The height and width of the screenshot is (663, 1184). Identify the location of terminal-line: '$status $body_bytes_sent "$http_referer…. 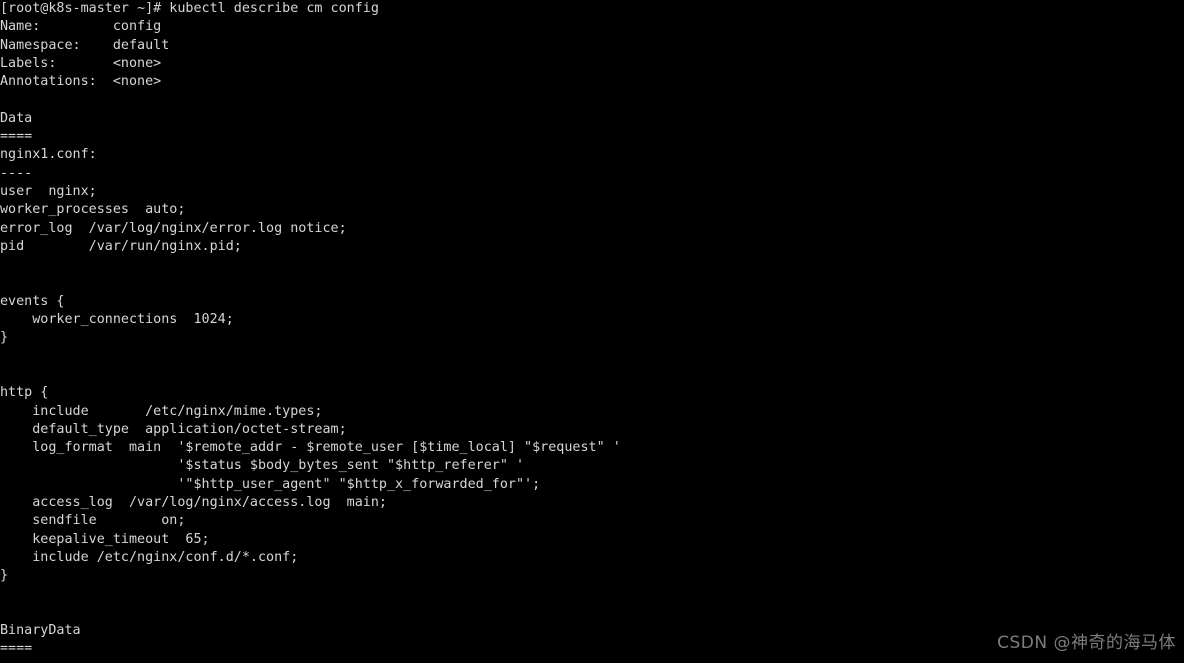
(262, 466).